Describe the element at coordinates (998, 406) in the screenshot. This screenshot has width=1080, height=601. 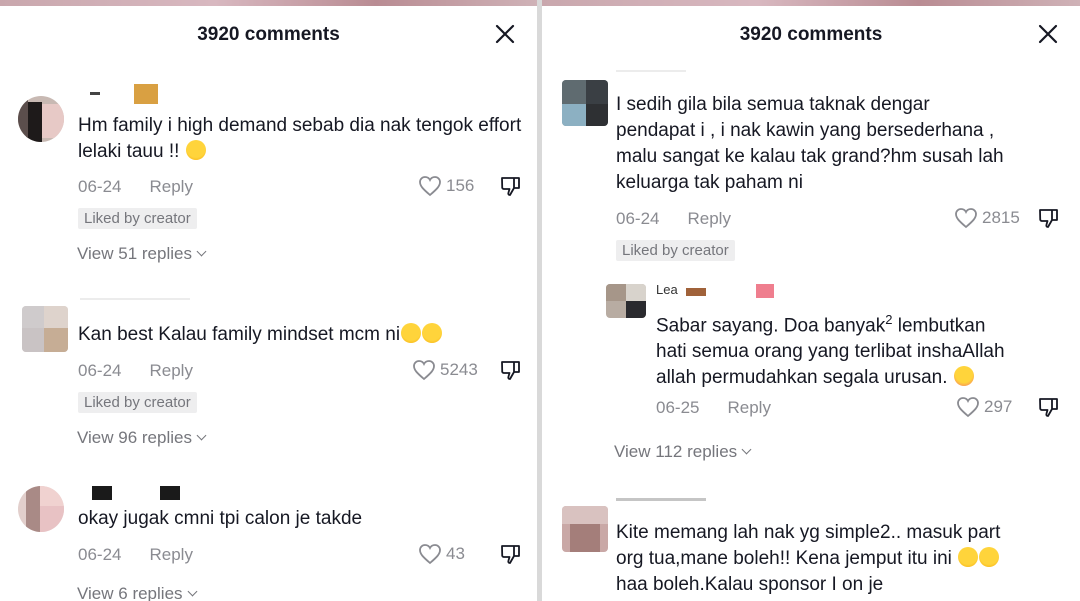
I see `like-count: 297` at that location.